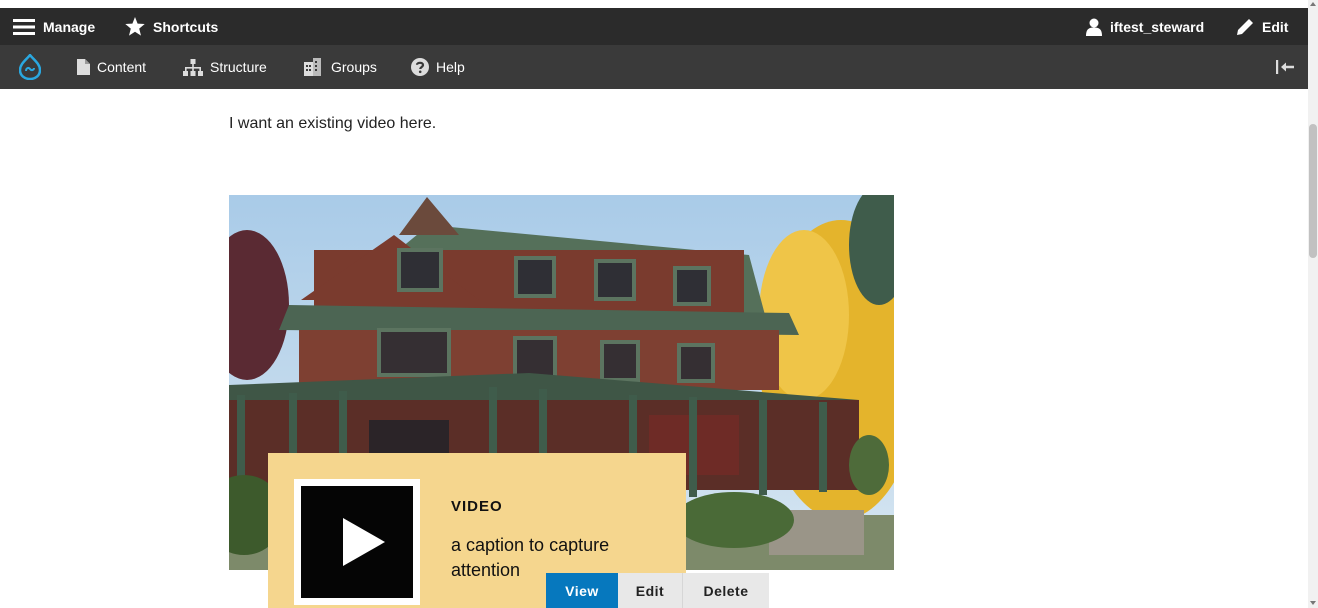  Describe the element at coordinates (1313, 603) in the screenshot. I see `scroll-down-arrow-icon` at that location.